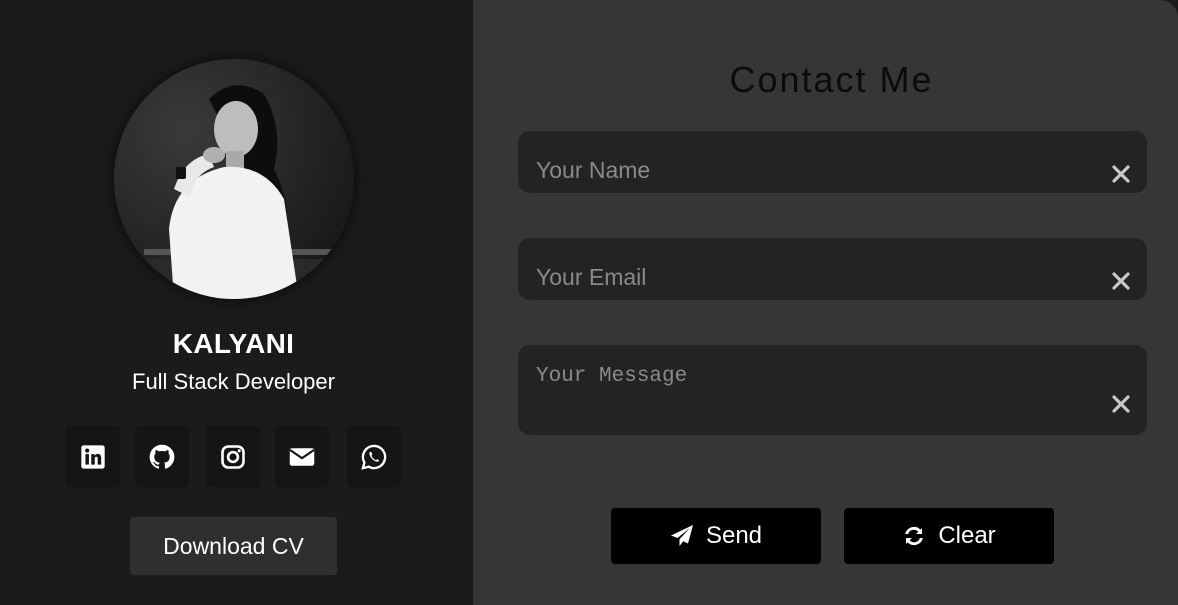 The height and width of the screenshot is (605, 1178). What do you see at coordinates (734, 535) in the screenshot?
I see `send-label: Send` at bounding box center [734, 535].